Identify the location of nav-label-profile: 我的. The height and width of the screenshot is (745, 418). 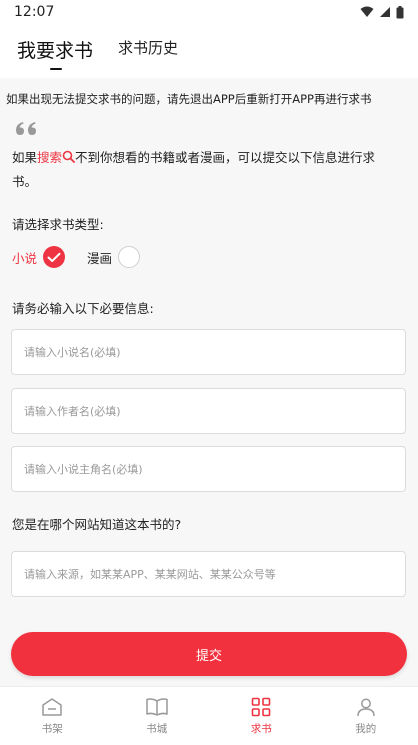
(365, 728).